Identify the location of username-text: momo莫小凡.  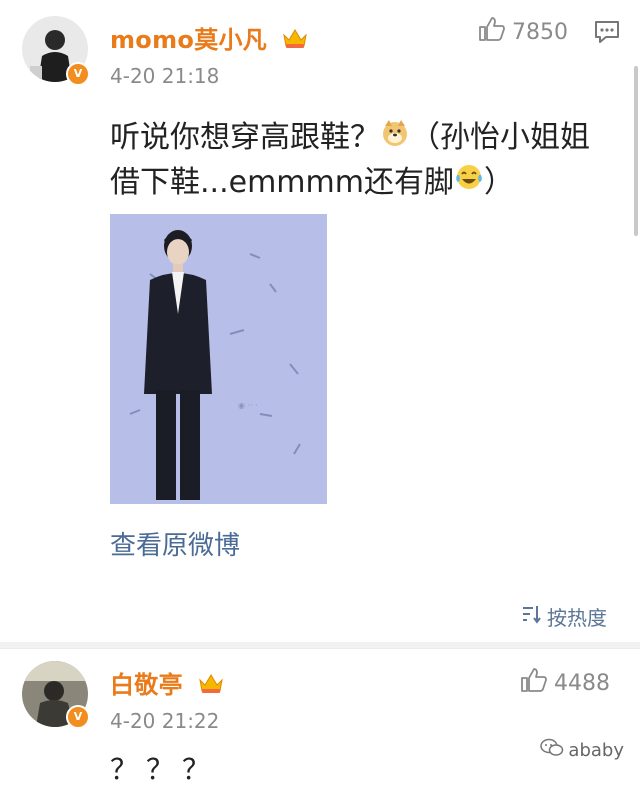
(188, 40).